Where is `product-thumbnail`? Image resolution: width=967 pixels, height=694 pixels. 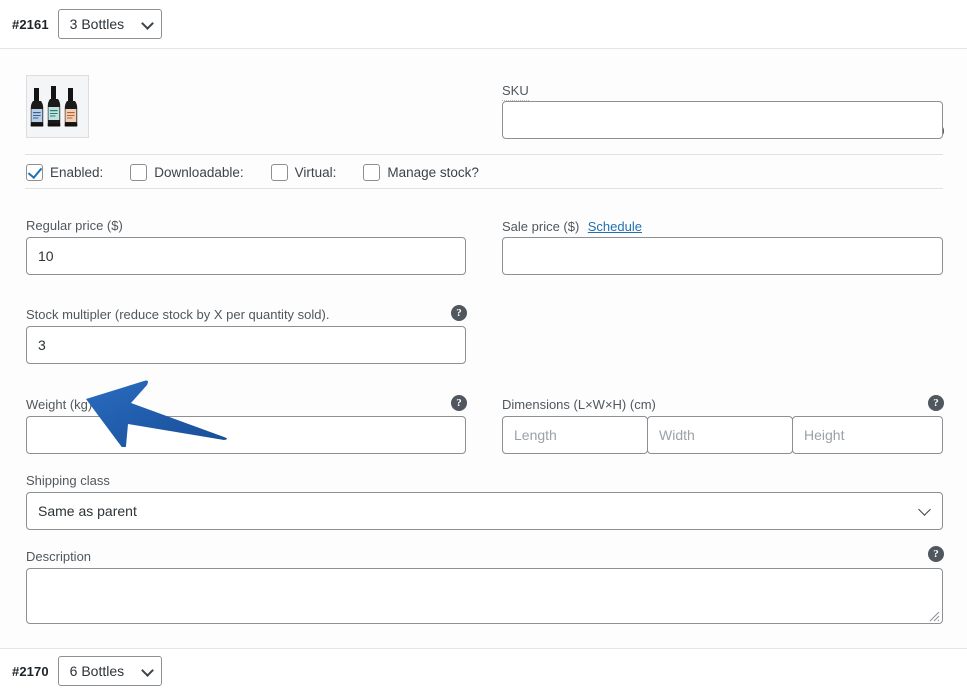
product-thumbnail is located at coordinates (57, 106).